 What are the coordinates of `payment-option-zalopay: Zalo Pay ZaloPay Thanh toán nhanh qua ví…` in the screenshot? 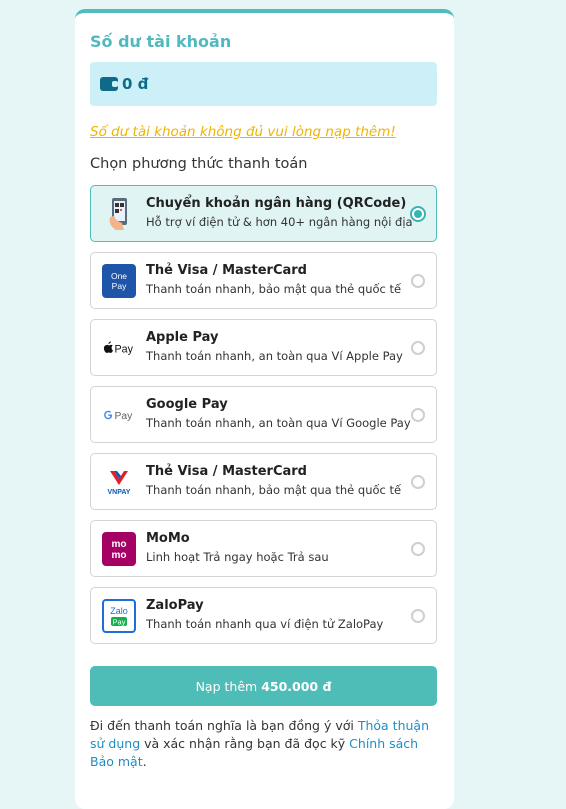 It's located at (263, 615).